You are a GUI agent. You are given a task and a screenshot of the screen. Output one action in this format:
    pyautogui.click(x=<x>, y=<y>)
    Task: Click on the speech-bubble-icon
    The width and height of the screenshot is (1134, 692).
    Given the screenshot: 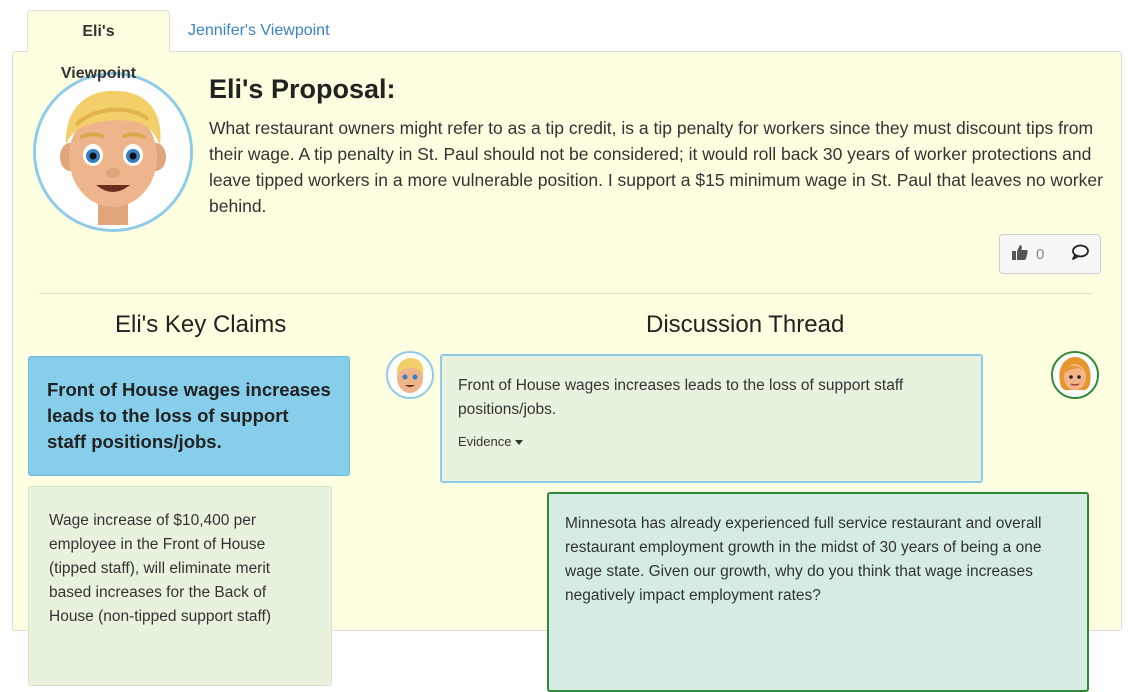 What is the action you would take?
    pyautogui.click(x=1080, y=254)
    